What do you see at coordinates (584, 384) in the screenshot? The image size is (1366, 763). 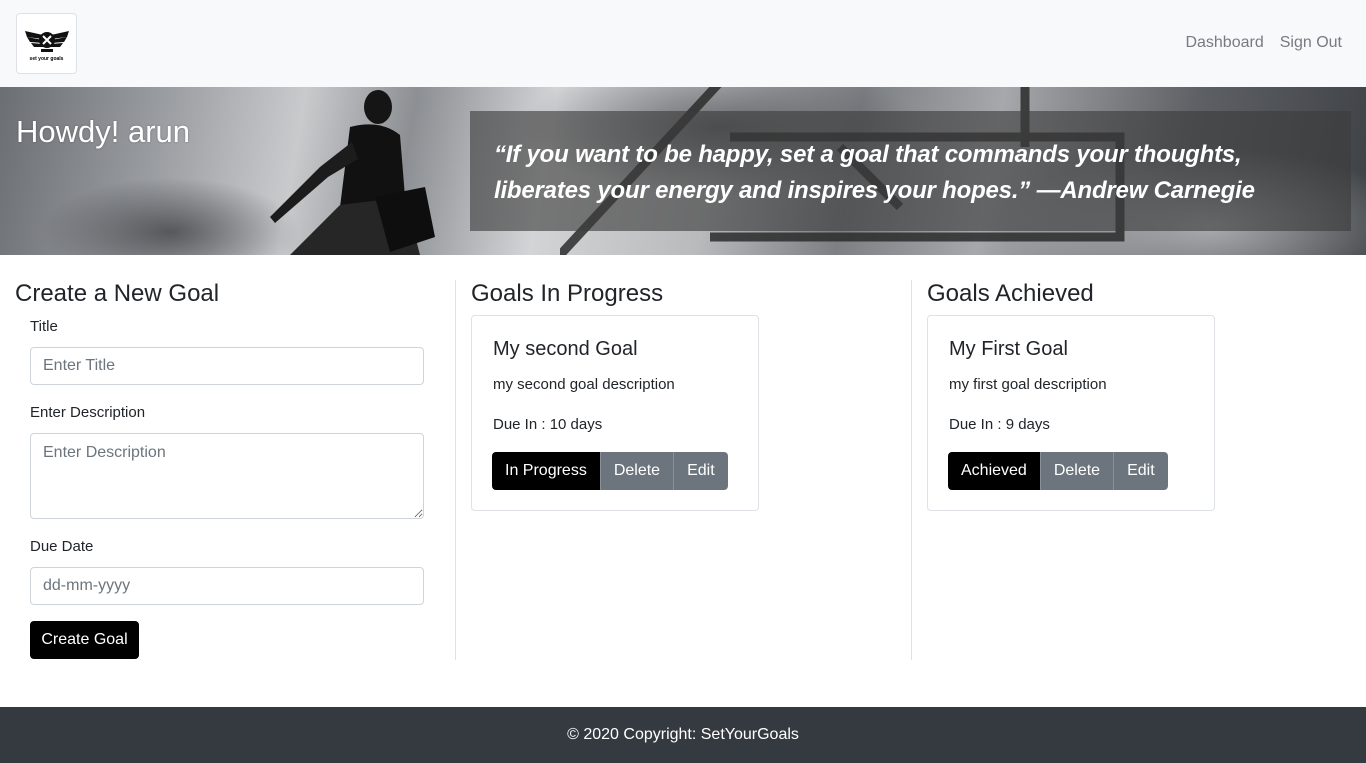 I see `goal-description: my second goal description` at bounding box center [584, 384].